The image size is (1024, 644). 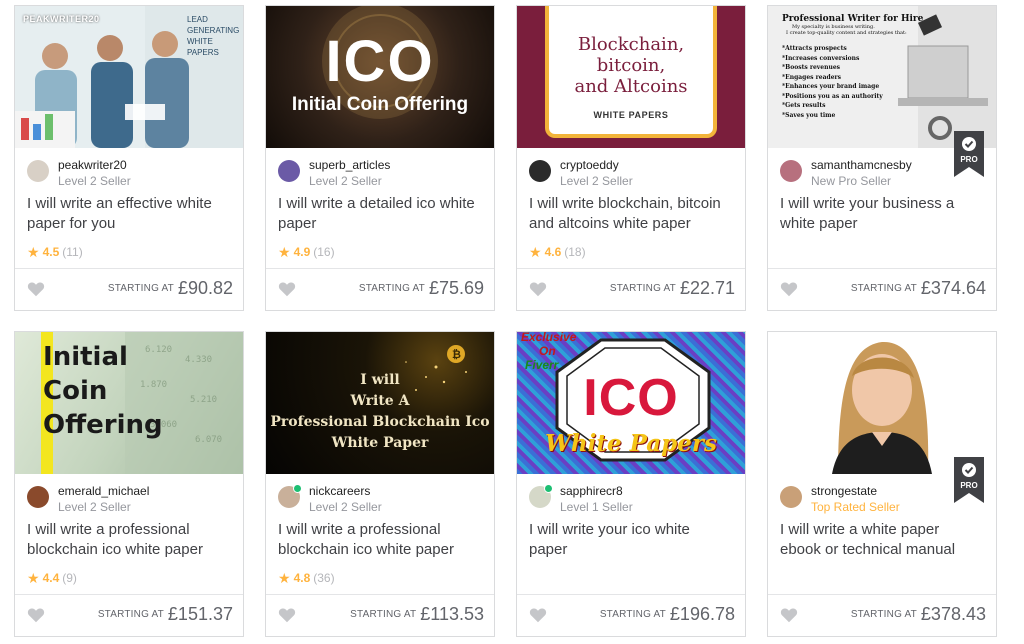 I want to click on gig-rating: ★ 4.9 (16), so click(x=306, y=252).